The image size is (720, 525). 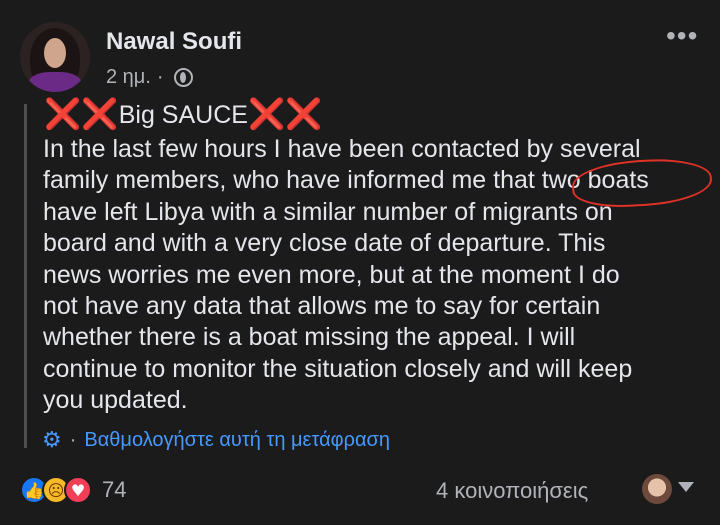 I want to click on globe-icon, so click(x=183, y=77).